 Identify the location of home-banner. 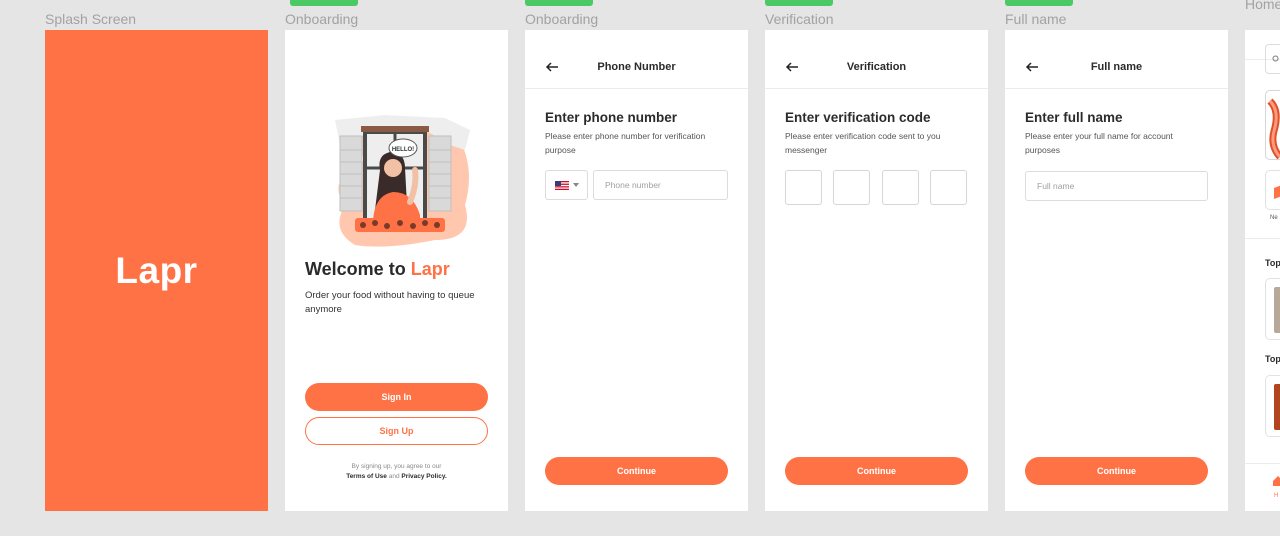
(1272, 125).